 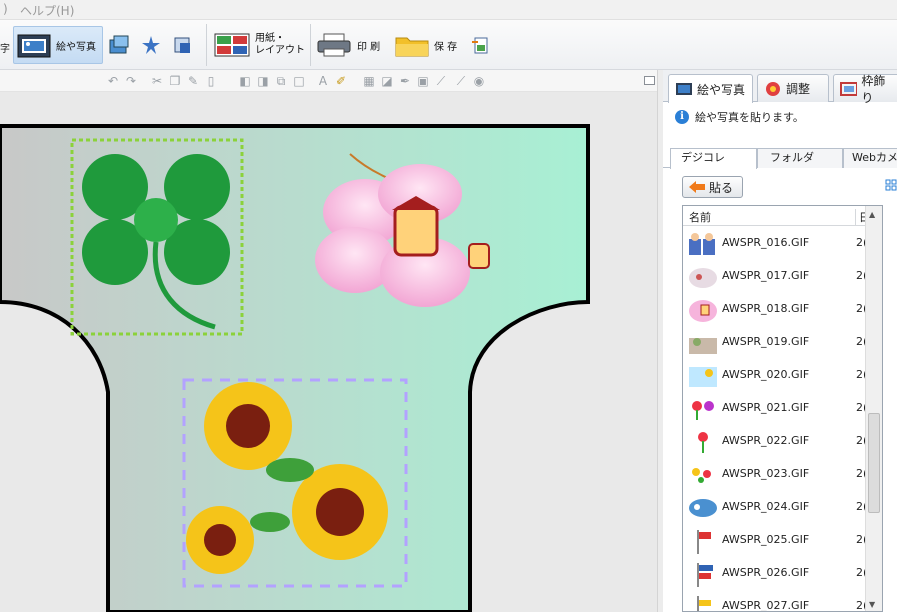 I want to click on list-item: AWSPR_020.GIF 2(, so click(x=775, y=375).